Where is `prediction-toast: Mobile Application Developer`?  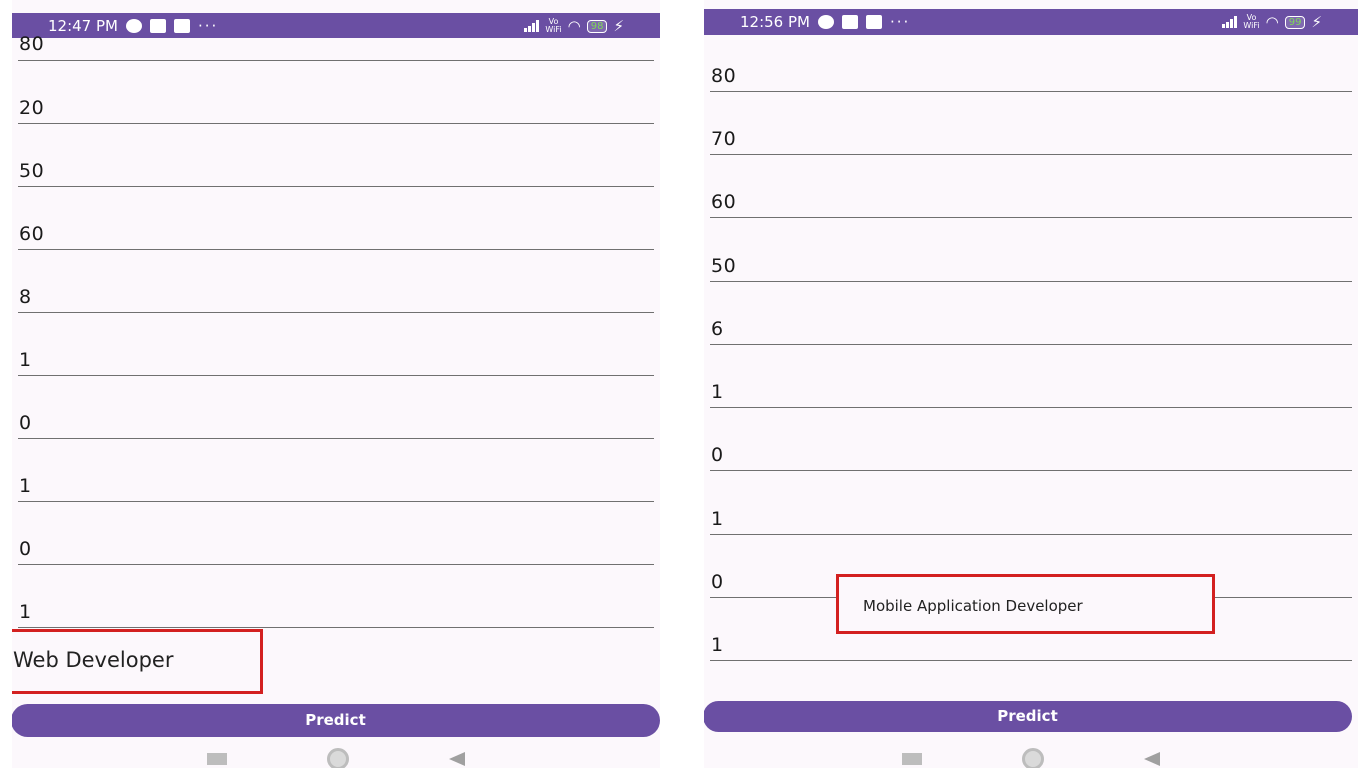 prediction-toast: Mobile Application Developer is located at coordinates (1025, 604).